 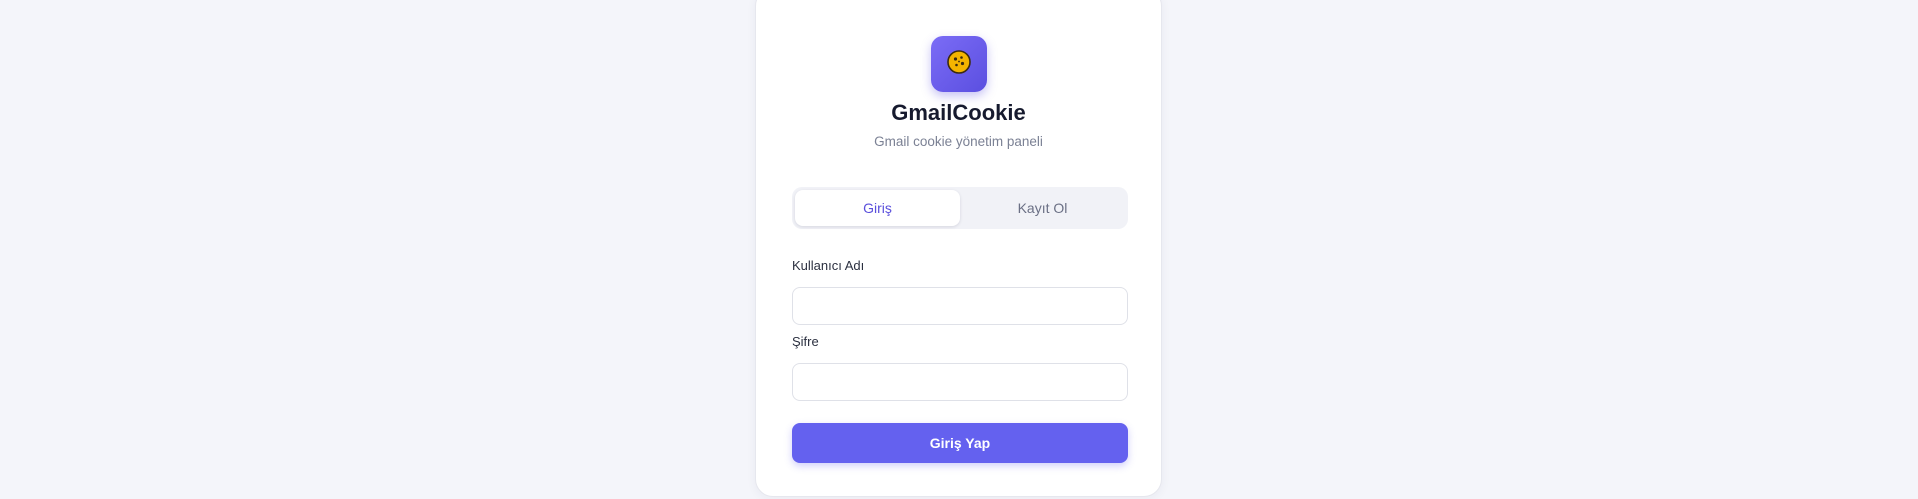 I want to click on username-input, so click(x=960, y=306).